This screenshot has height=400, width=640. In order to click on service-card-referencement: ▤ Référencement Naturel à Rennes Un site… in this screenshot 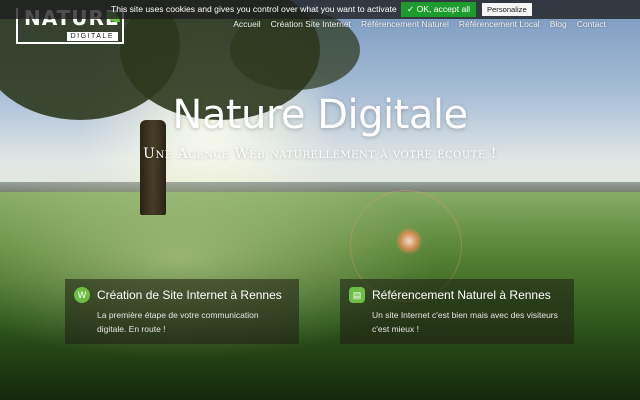, I will do `click(457, 311)`.